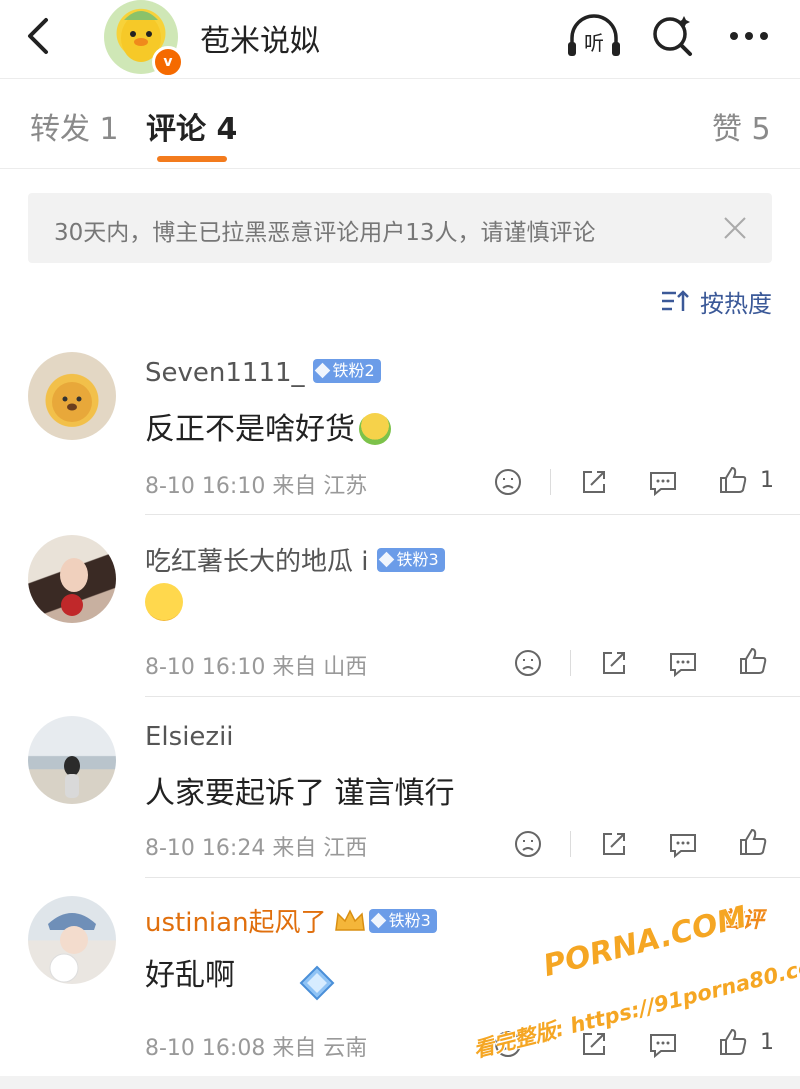  Describe the element at coordinates (257, 562) in the screenshot. I see `commenter-name-text: 吃红薯长大的地瓜 i` at that location.